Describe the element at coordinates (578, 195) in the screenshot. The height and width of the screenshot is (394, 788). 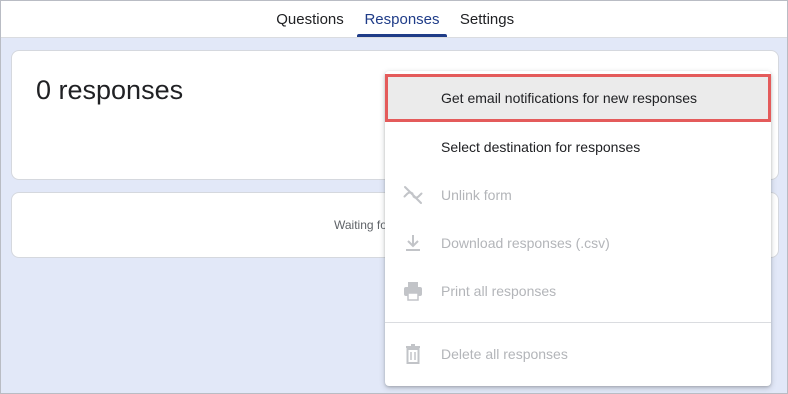
I see `menu-item-unlink-form: Unlink form` at that location.